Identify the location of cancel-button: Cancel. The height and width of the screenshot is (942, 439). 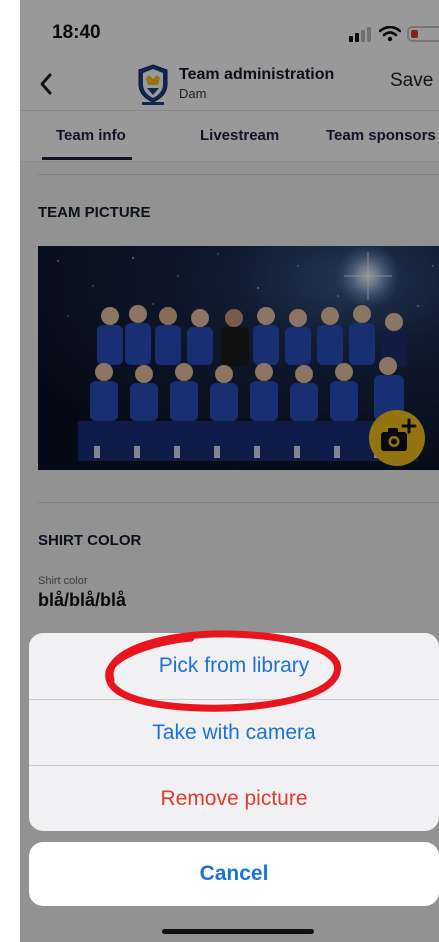
(234, 874).